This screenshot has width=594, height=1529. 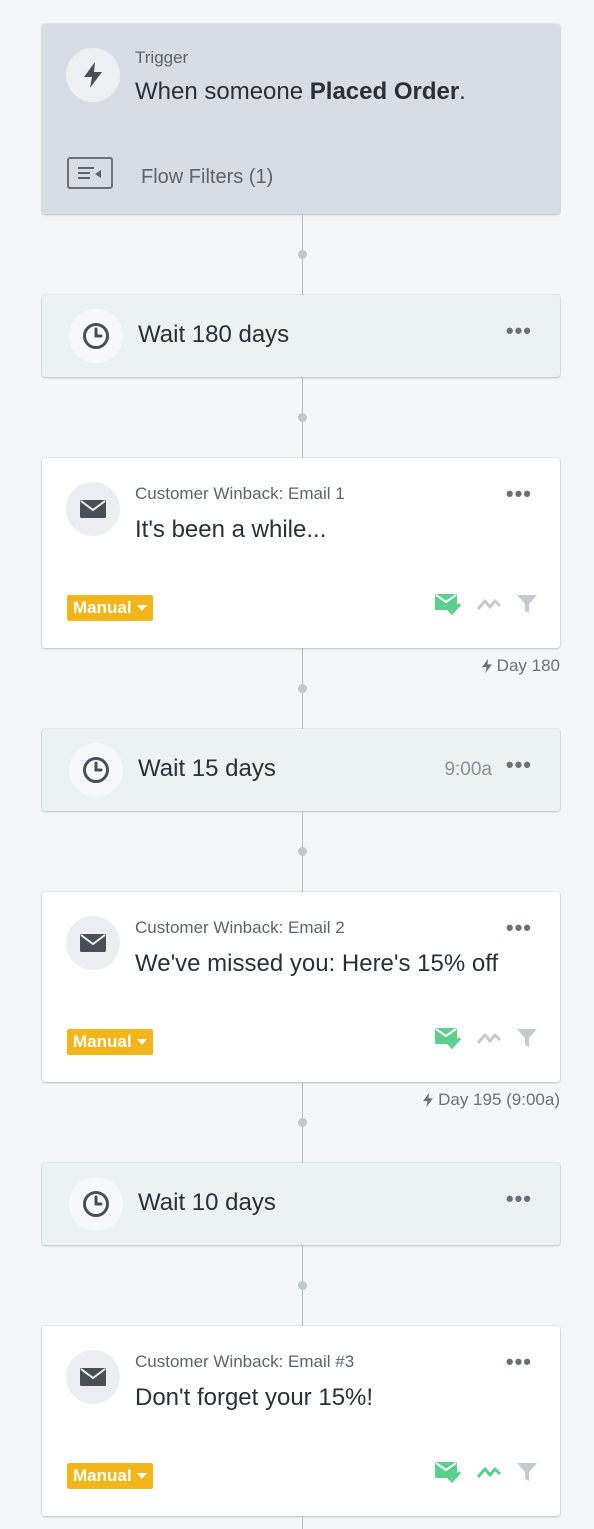 I want to click on email-subject: We've missed you: Here's 15% off, so click(x=317, y=963).